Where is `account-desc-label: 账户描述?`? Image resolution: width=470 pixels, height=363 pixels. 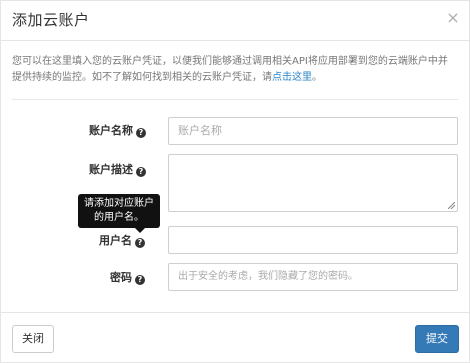 account-desc-label: 账户描述? is located at coordinates (117, 169).